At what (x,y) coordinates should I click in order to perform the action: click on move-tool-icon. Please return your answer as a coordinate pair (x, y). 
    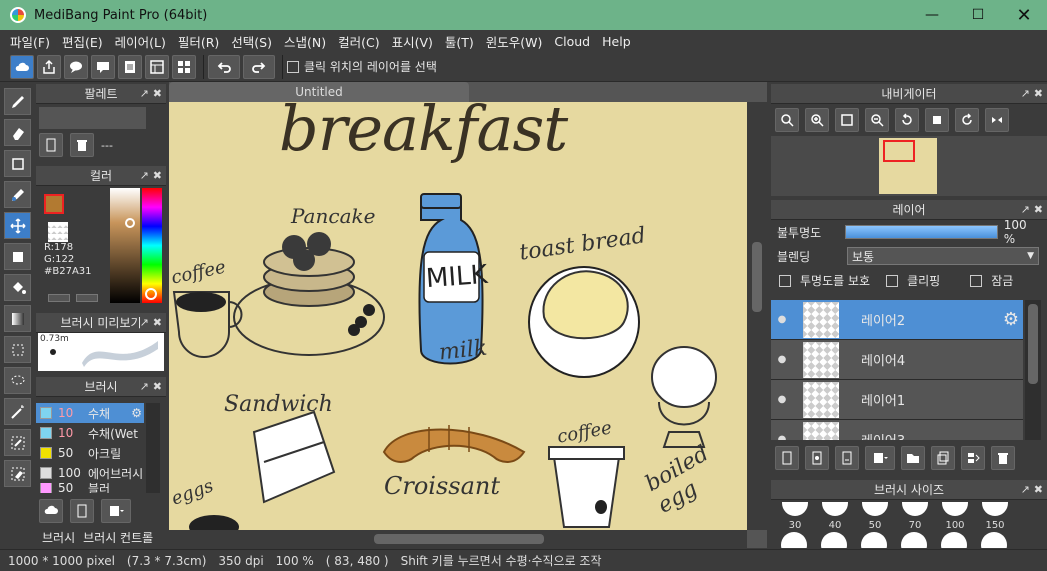
    Looking at the image, I should click on (17, 225).